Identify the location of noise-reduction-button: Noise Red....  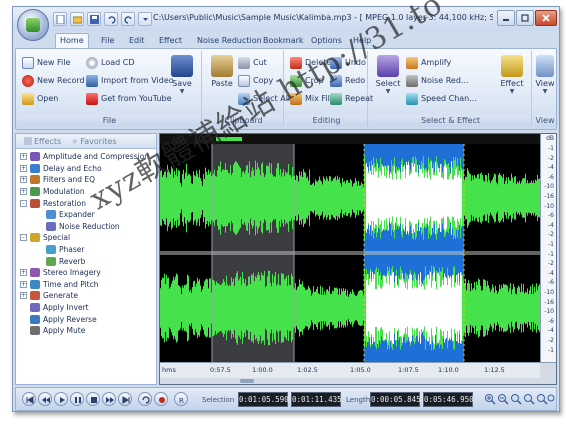
(437, 80).